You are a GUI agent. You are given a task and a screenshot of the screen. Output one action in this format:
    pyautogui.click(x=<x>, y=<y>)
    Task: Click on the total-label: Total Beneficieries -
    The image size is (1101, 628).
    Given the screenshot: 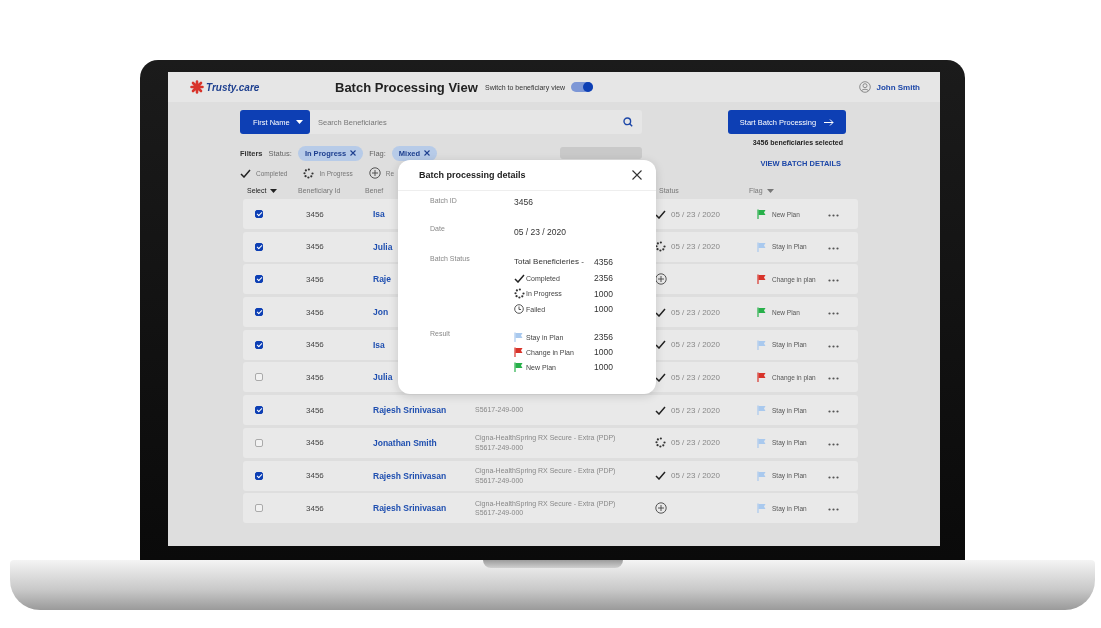 What is the action you would take?
    pyautogui.click(x=549, y=262)
    